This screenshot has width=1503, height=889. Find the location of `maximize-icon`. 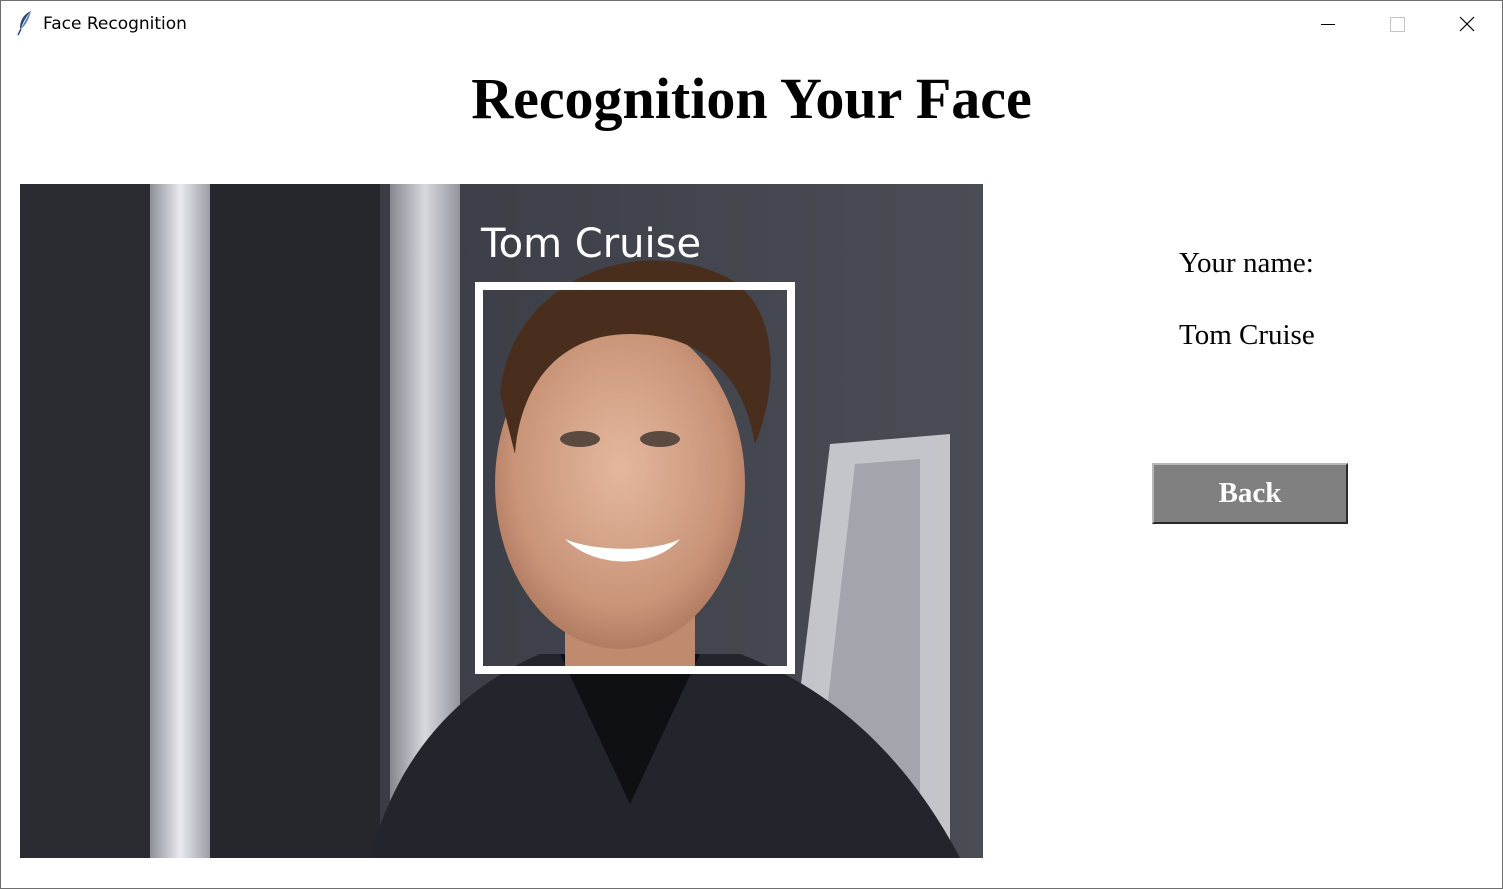

maximize-icon is located at coordinates (1397, 24).